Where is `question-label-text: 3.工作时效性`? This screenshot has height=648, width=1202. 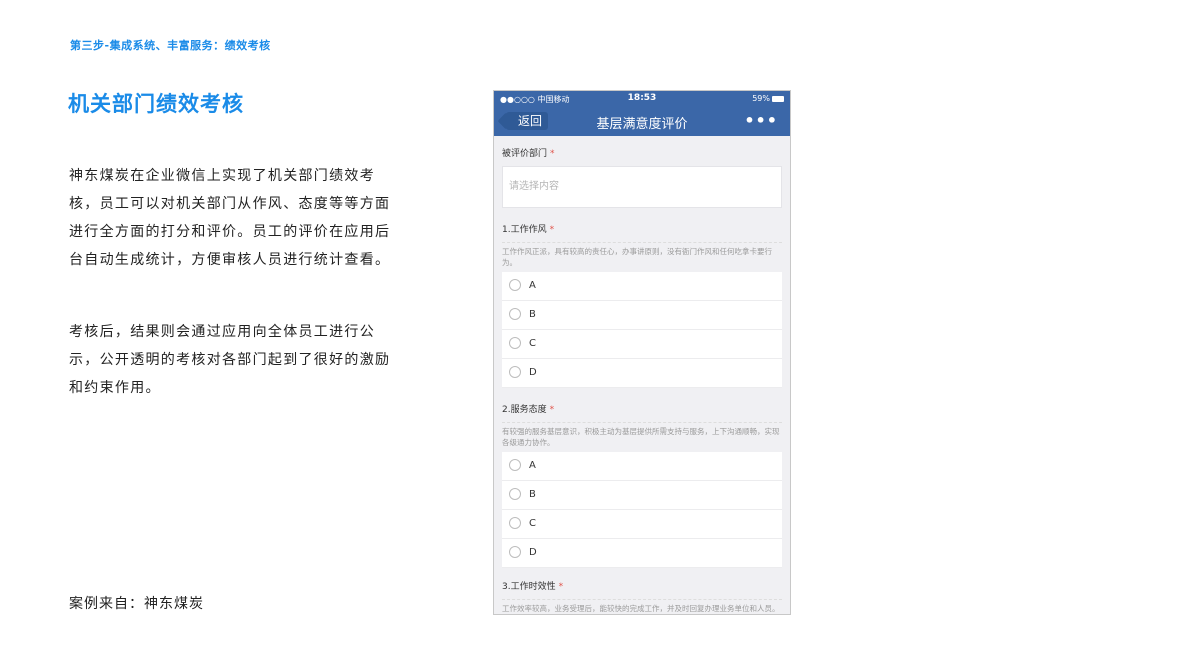 question-label-text: 3.工作时效性 is located at coordinates (529, 587).